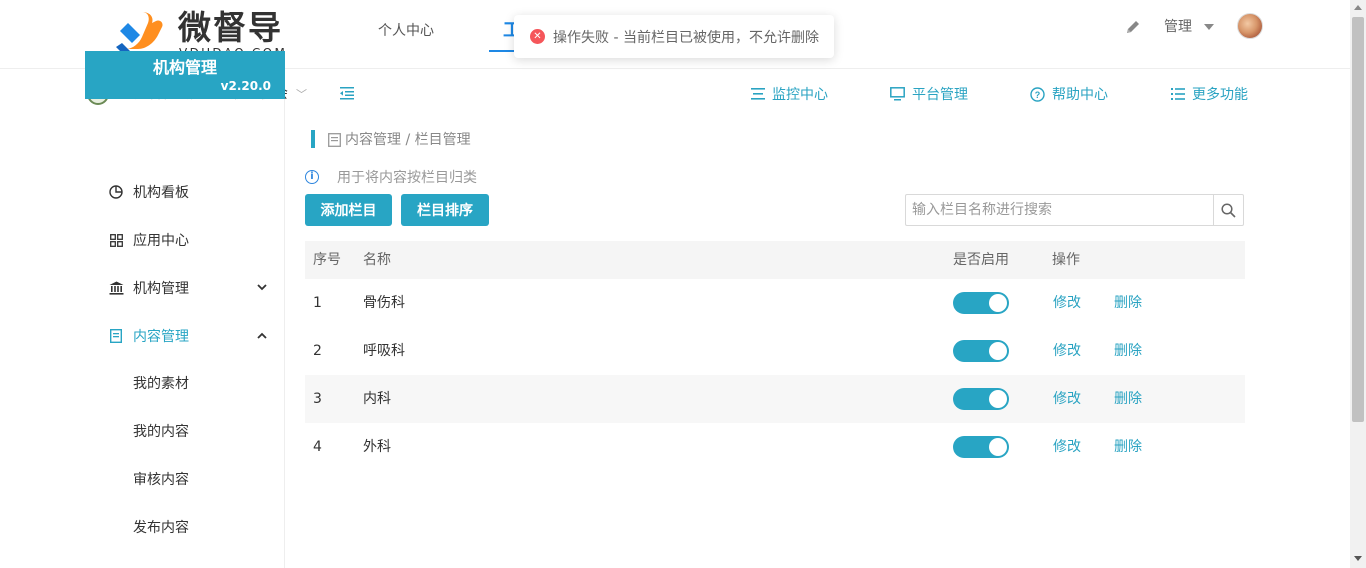 The width and height of the screenshot is (1366, 568). What do you see at coordinates (312, 177) in the screenshot?
I see `info-icon: i` at bounding box center [312, 177].